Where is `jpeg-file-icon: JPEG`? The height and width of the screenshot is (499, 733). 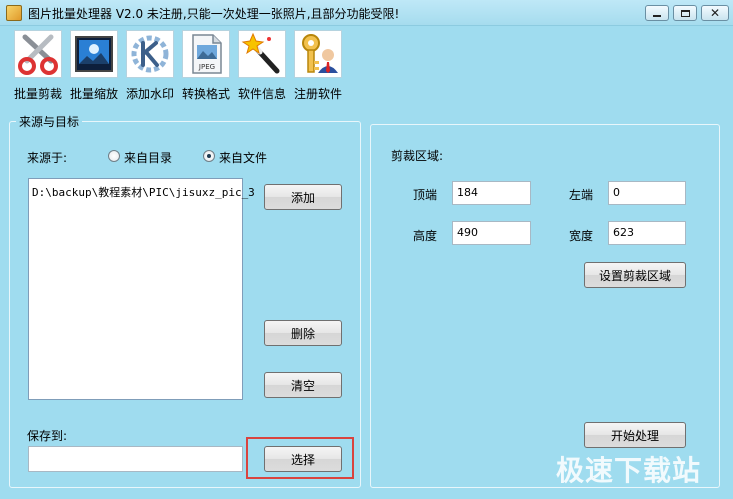
jpeg-file-icon: JPEG is located at coordinates (206, 54).